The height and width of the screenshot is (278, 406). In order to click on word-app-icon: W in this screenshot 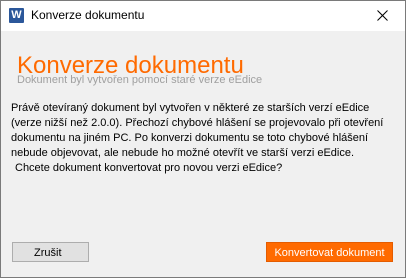, I will do `click(16, 15)`.